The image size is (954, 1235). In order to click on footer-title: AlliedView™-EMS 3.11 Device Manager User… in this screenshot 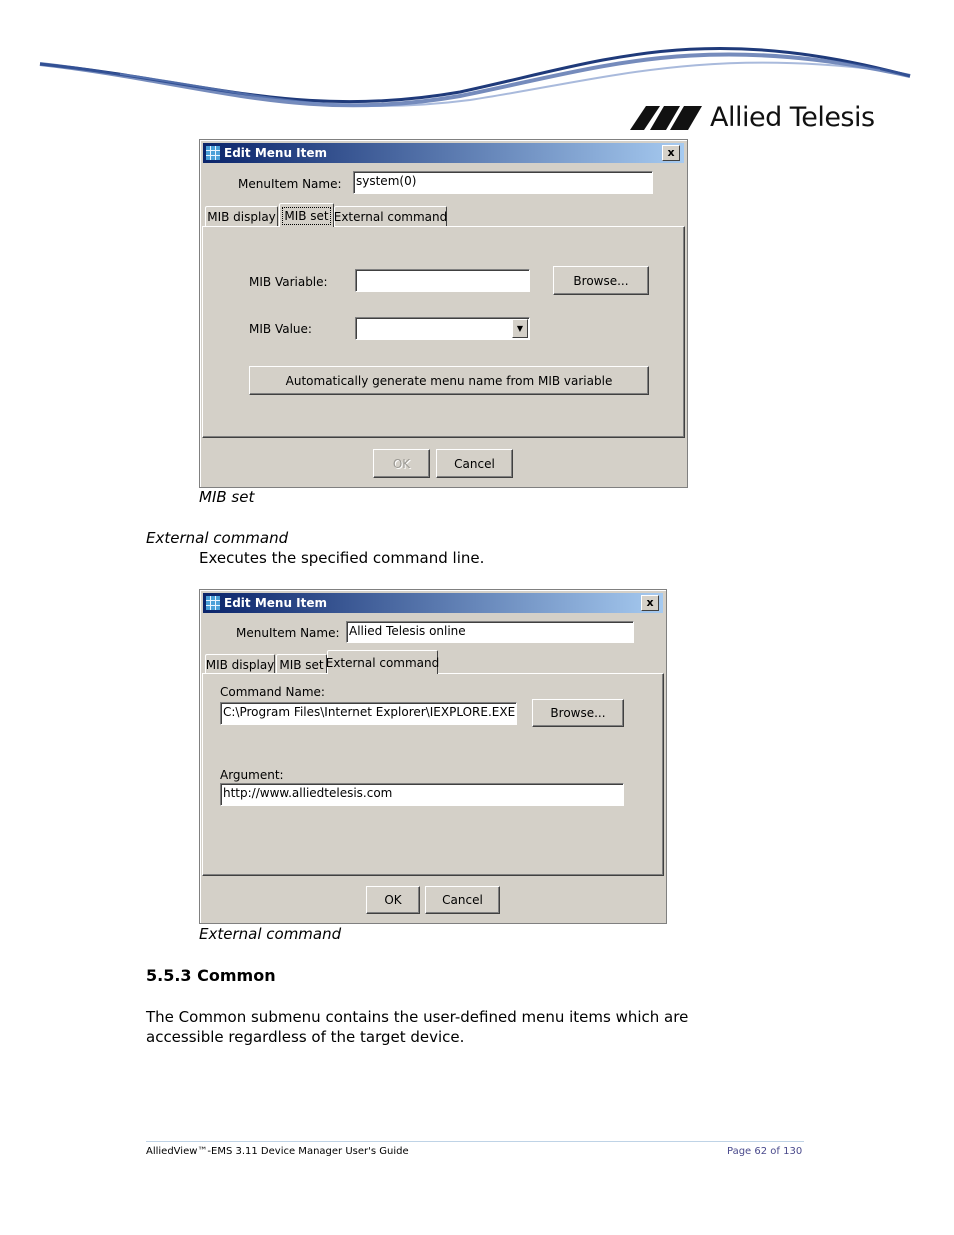, I will do `click(277, 1151)`.